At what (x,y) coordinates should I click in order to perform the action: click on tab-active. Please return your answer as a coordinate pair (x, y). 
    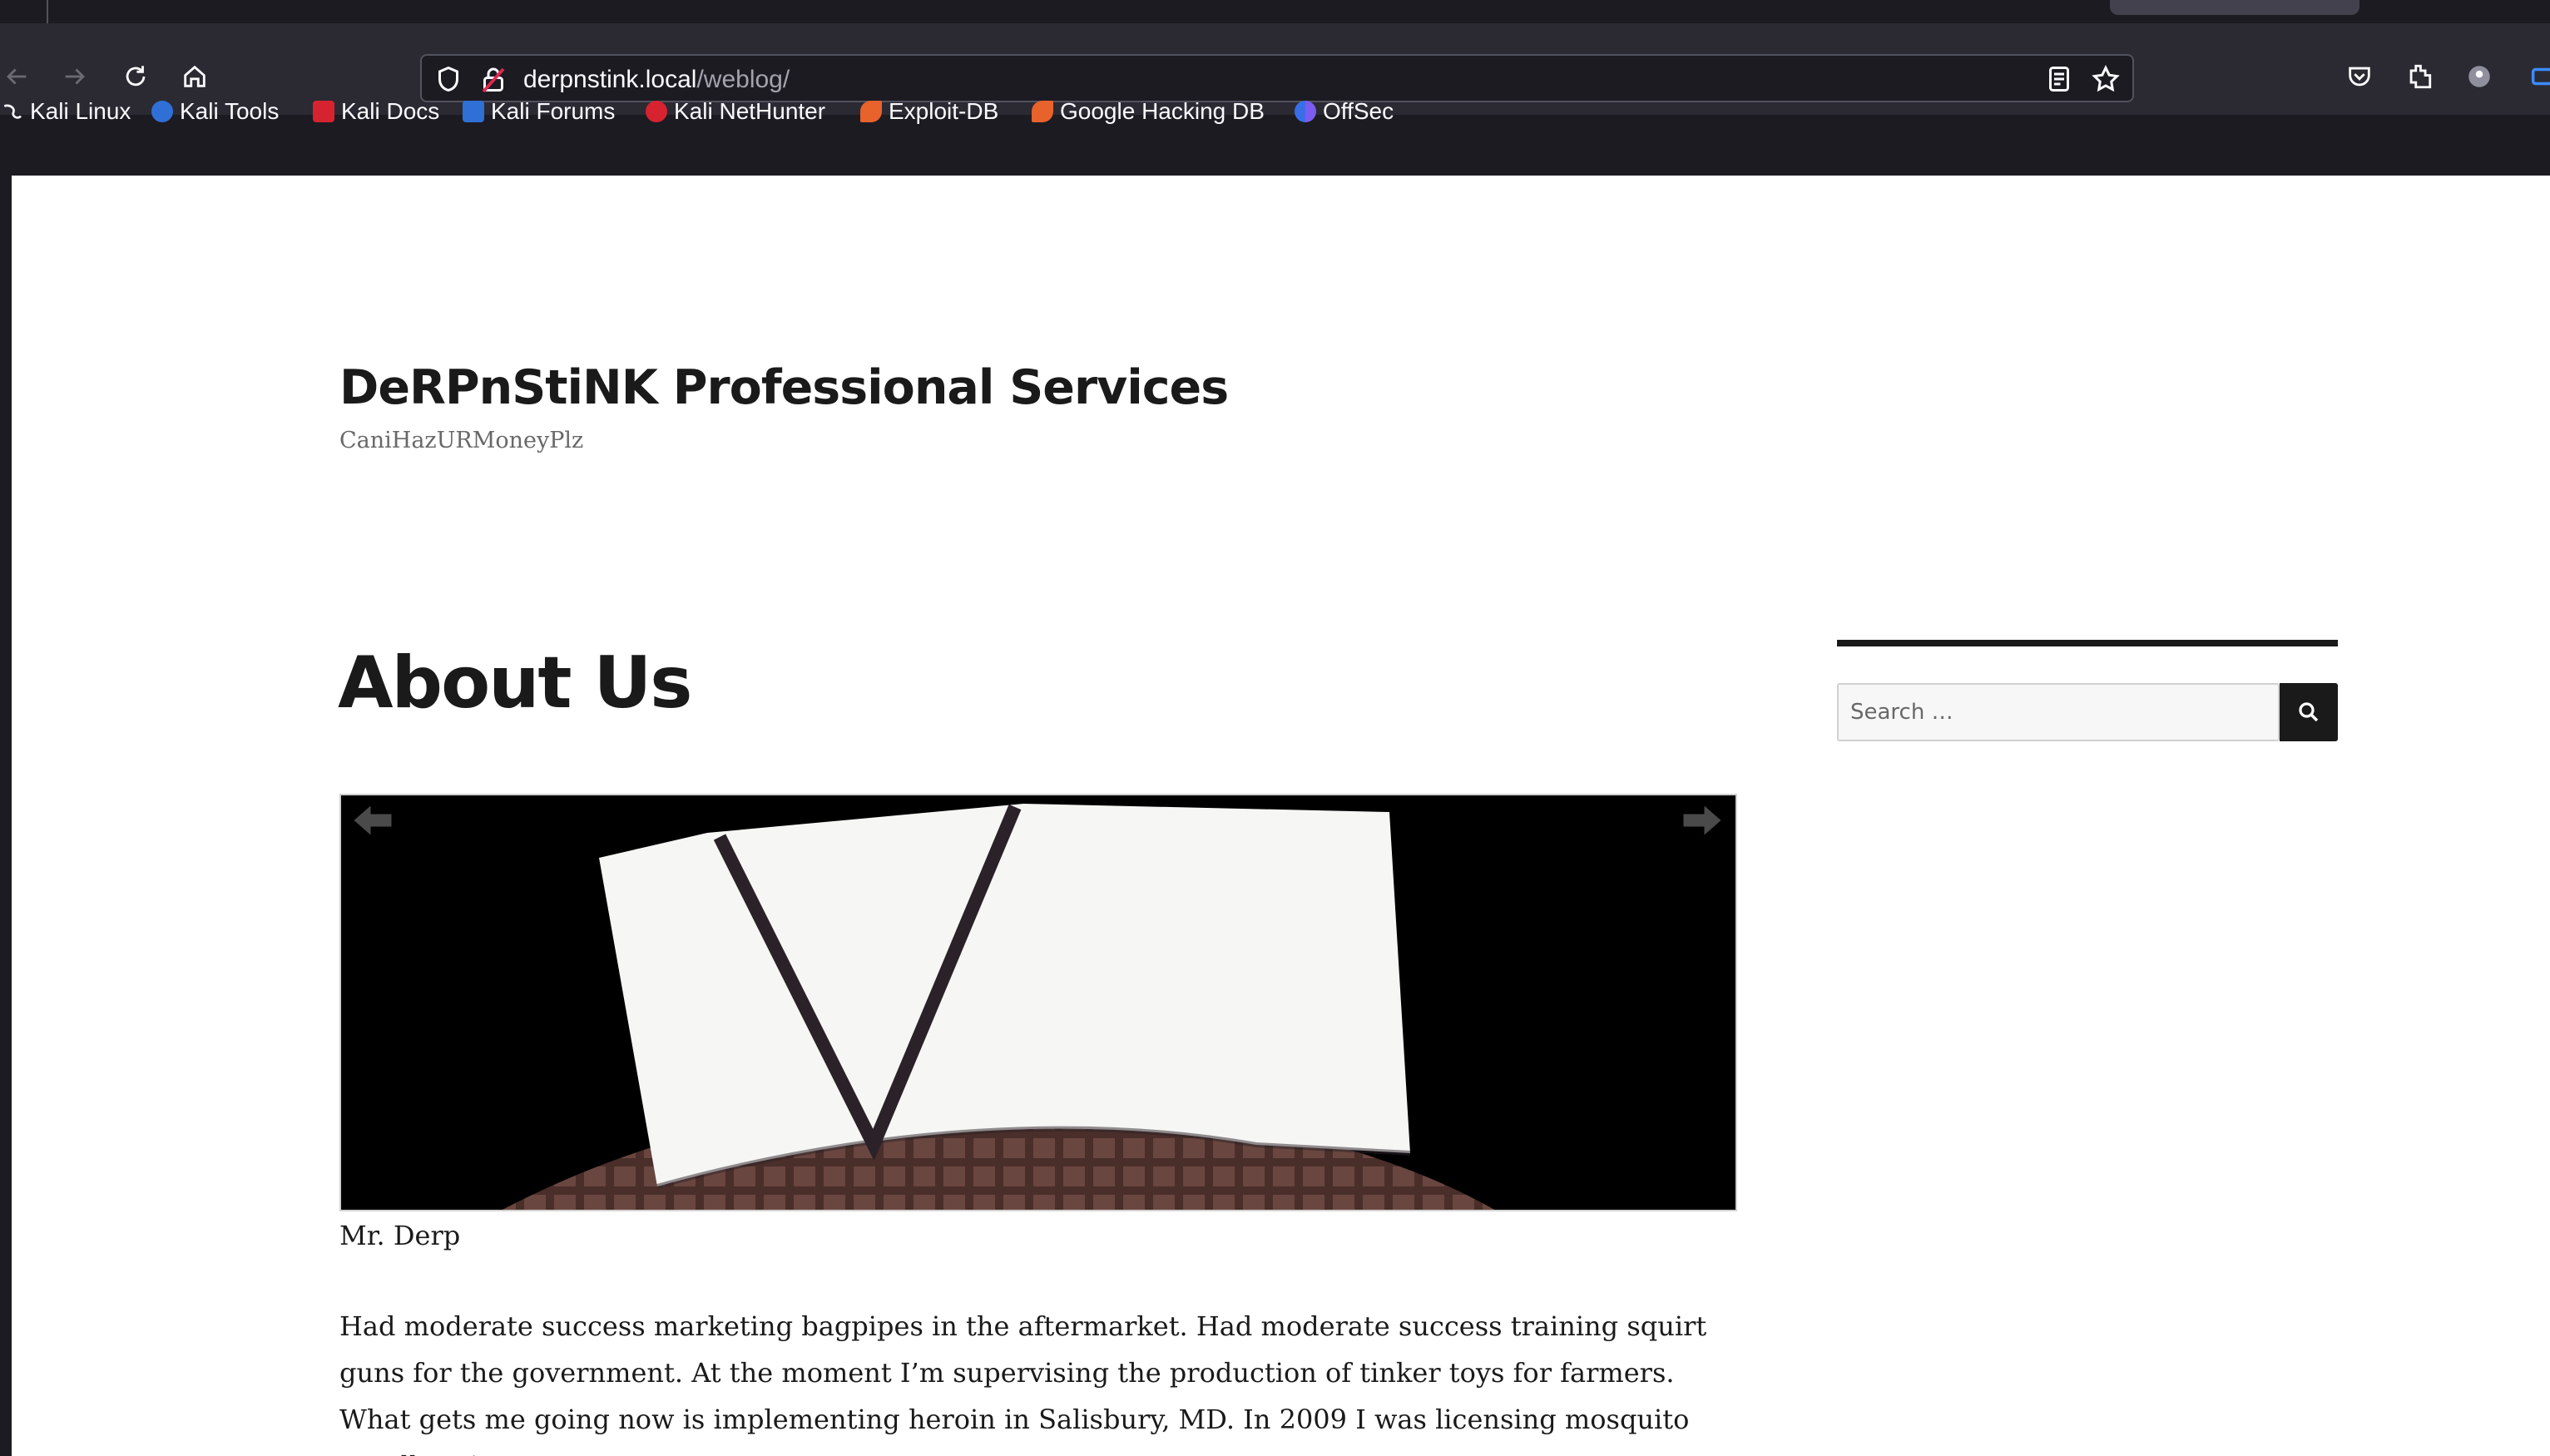
    Looking at the image, I should click on (2234, 7).